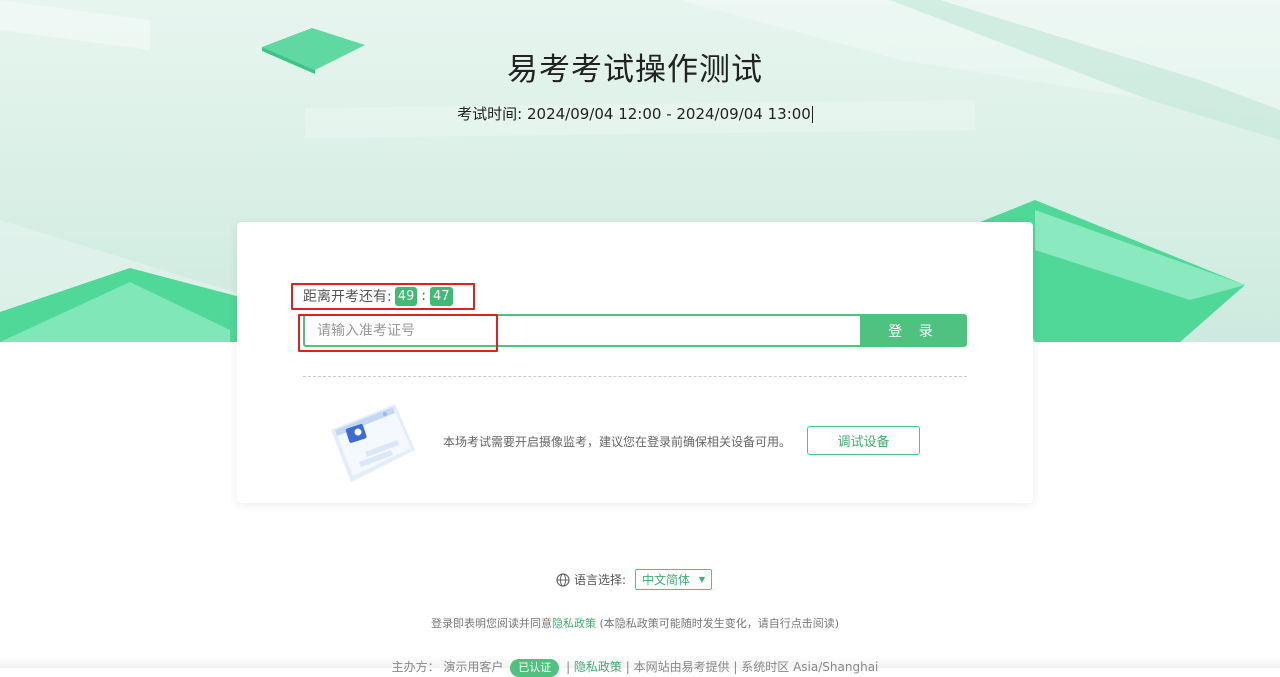  What do you see at coordinates (635, 376) in the screenshot?
I see `dashed-divider` at bounding box center [635, 376].